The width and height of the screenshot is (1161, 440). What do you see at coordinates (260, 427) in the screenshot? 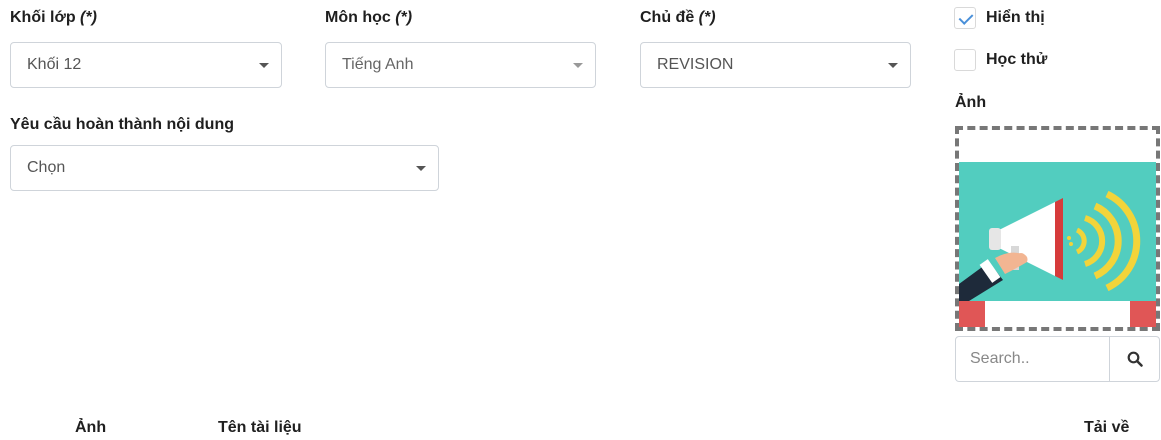
I see `table-header-document-name: Tên tài liệu` at bounding box center [260, 427].